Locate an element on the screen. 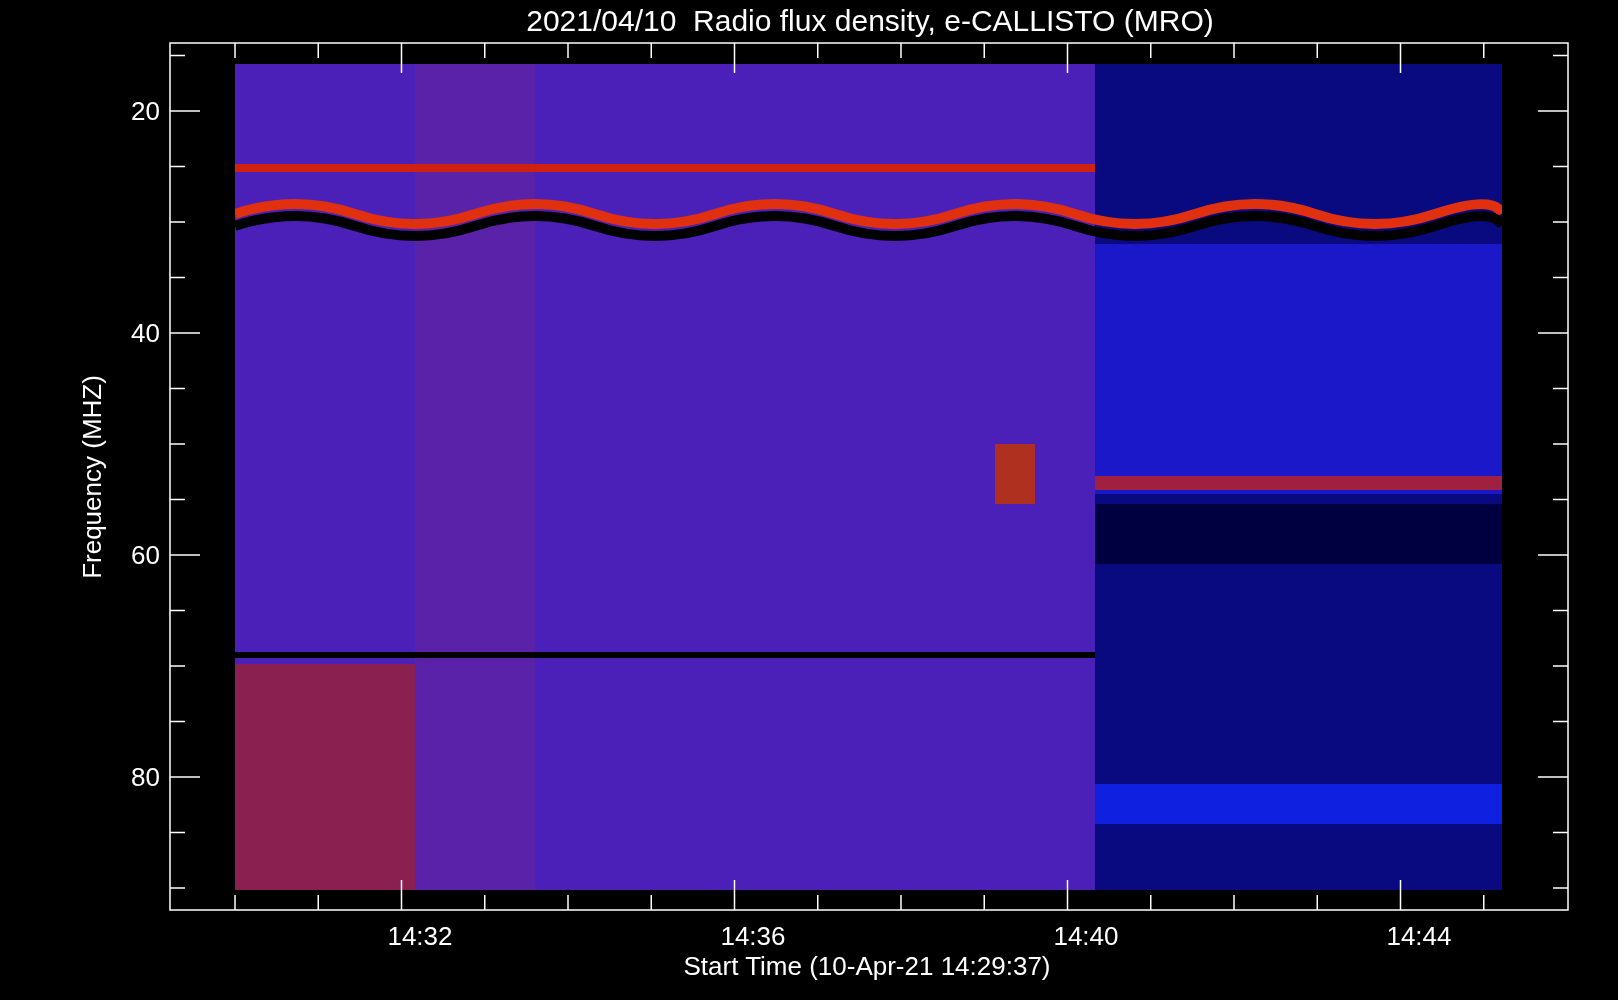 The image size is (1618, 1000). tick-label: 60 is located at coordinates (145, 555).